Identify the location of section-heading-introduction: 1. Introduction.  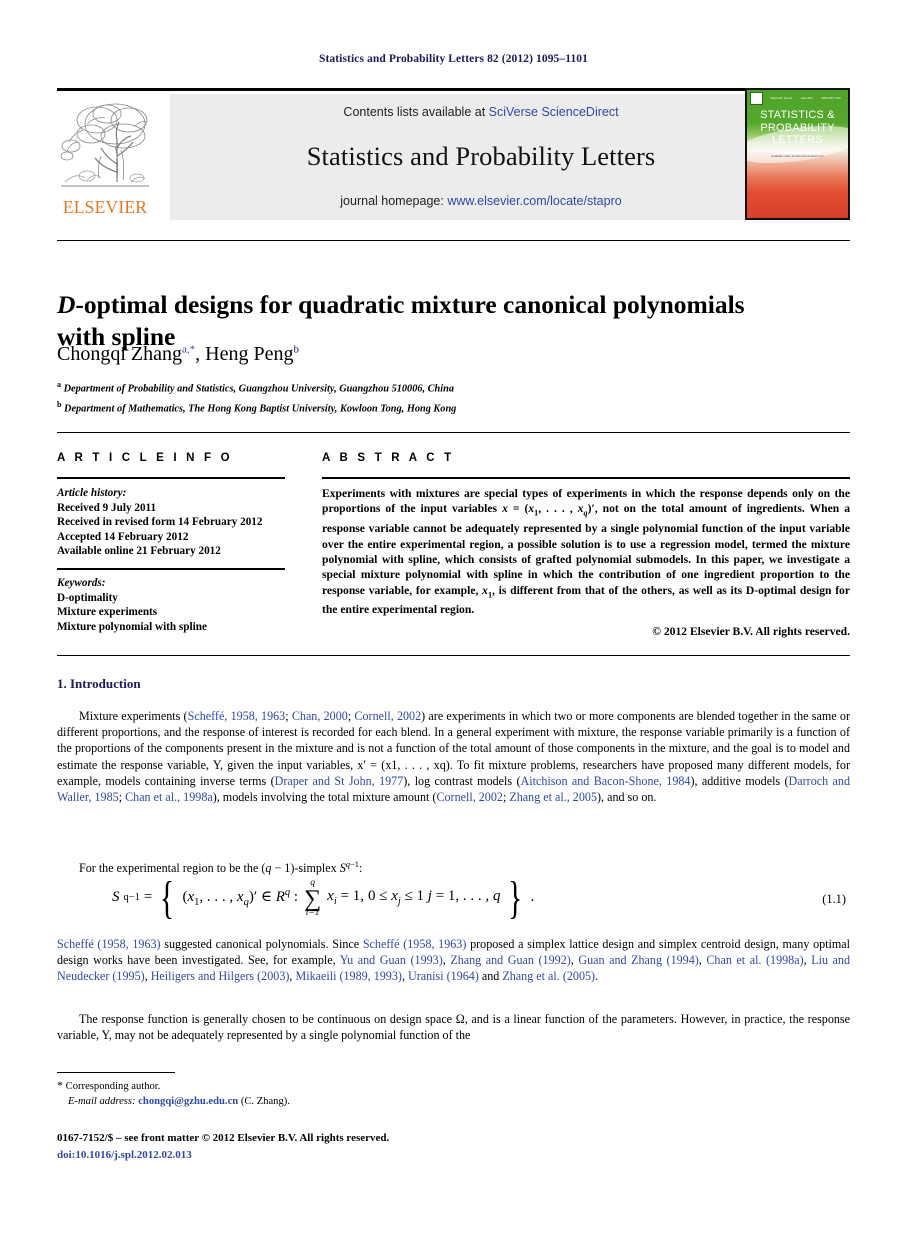
(99, 684).